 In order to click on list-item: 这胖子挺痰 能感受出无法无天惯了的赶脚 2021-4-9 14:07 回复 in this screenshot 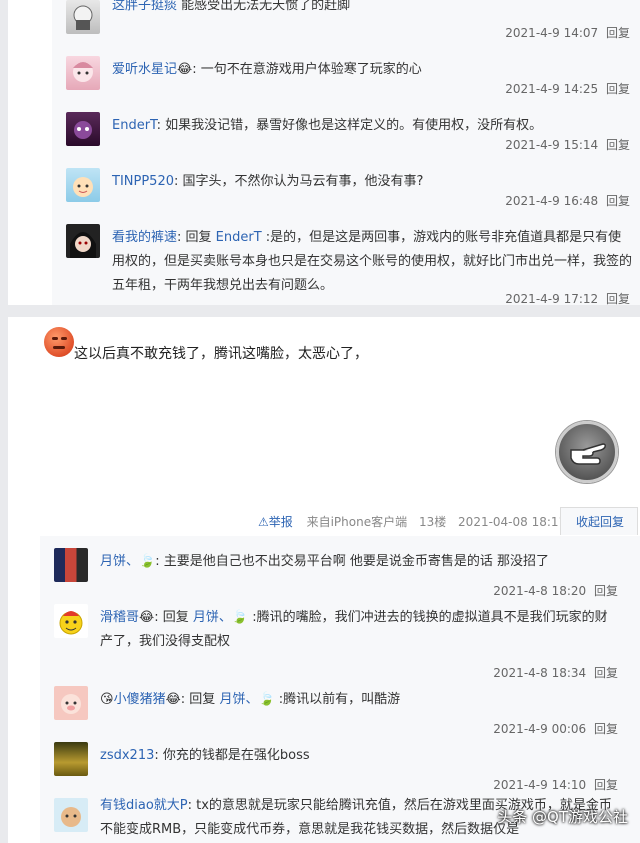, I will do `click(351, 28)`.